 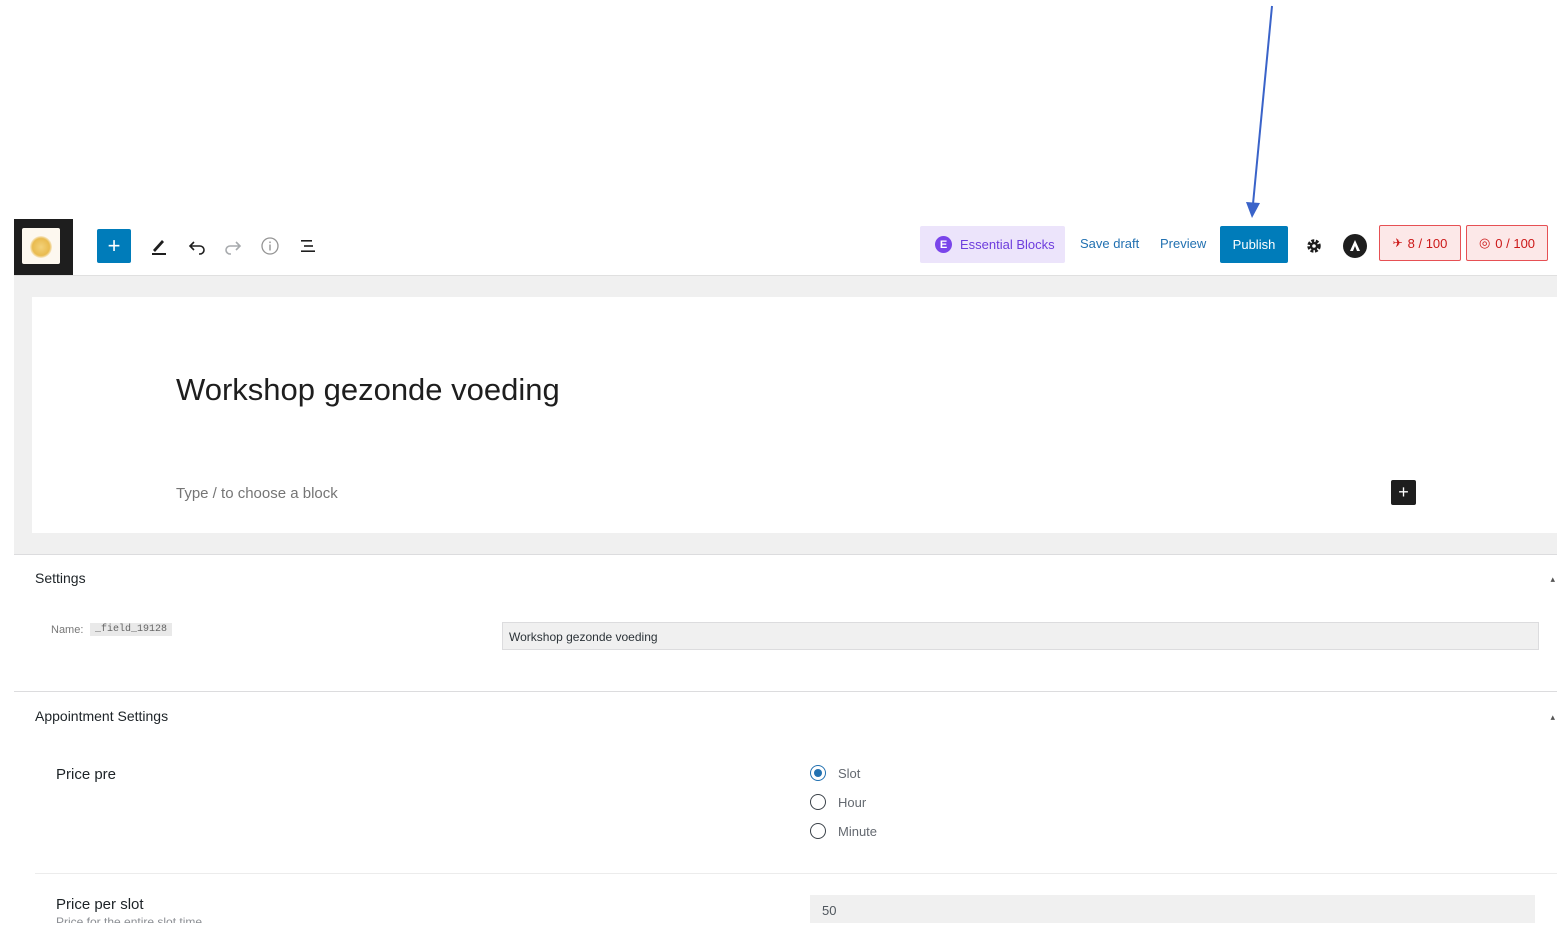 What do you see at coordinates (131, 629) in the screenshot?
I see `field-key: _field_19128` at bounding box center [131, 629].